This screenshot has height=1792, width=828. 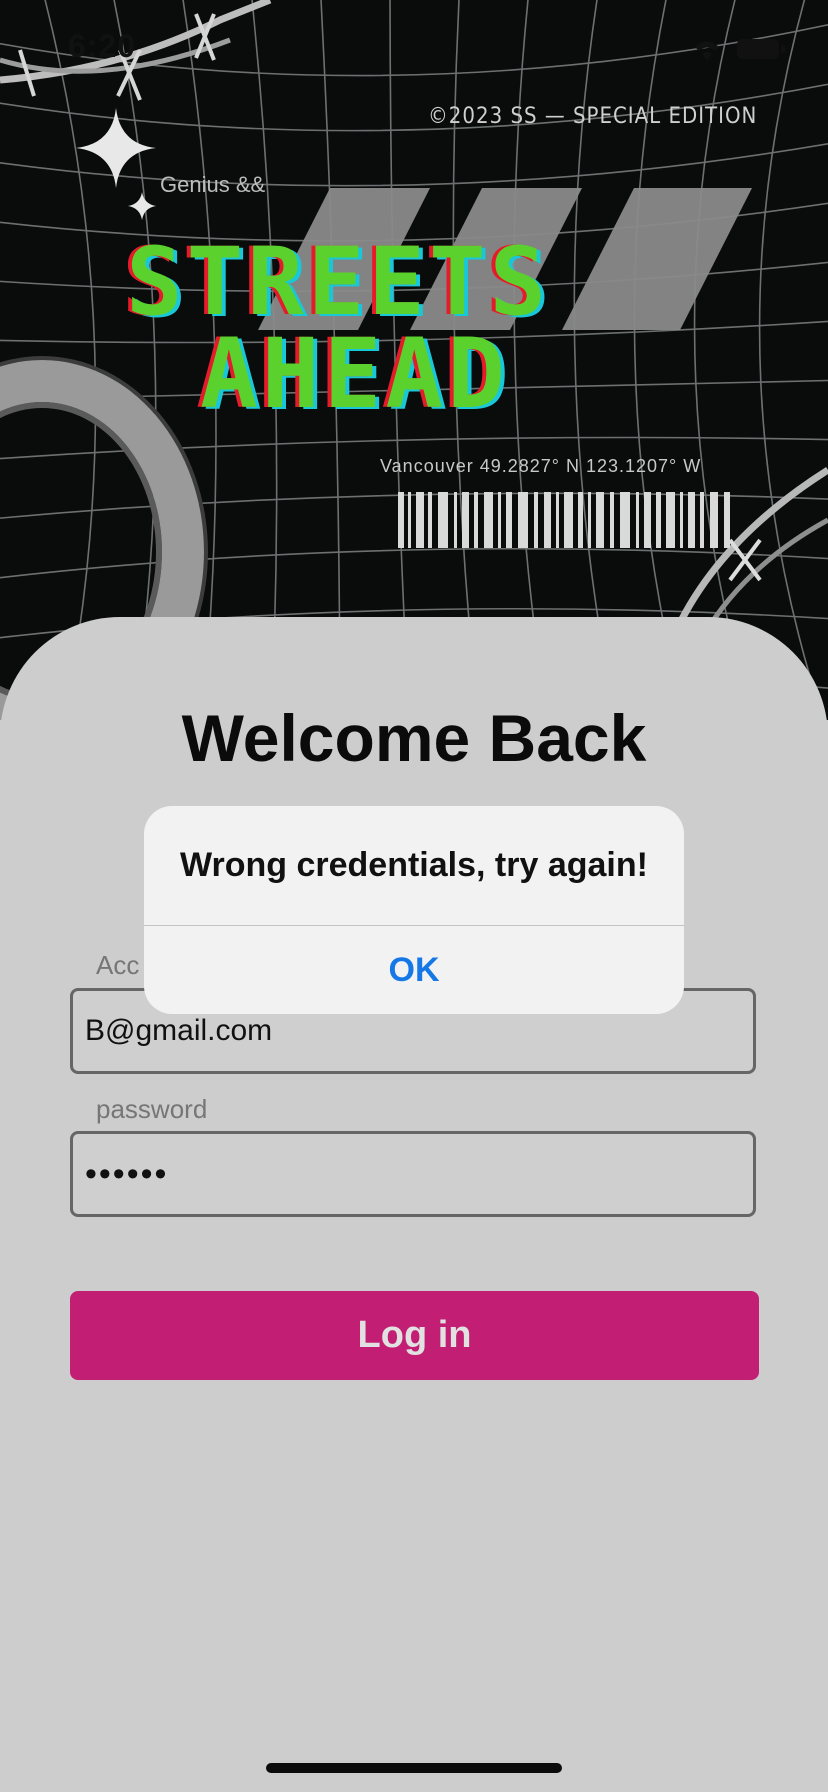 I want to click on sparkle-icon, so click(x=116, y=164).